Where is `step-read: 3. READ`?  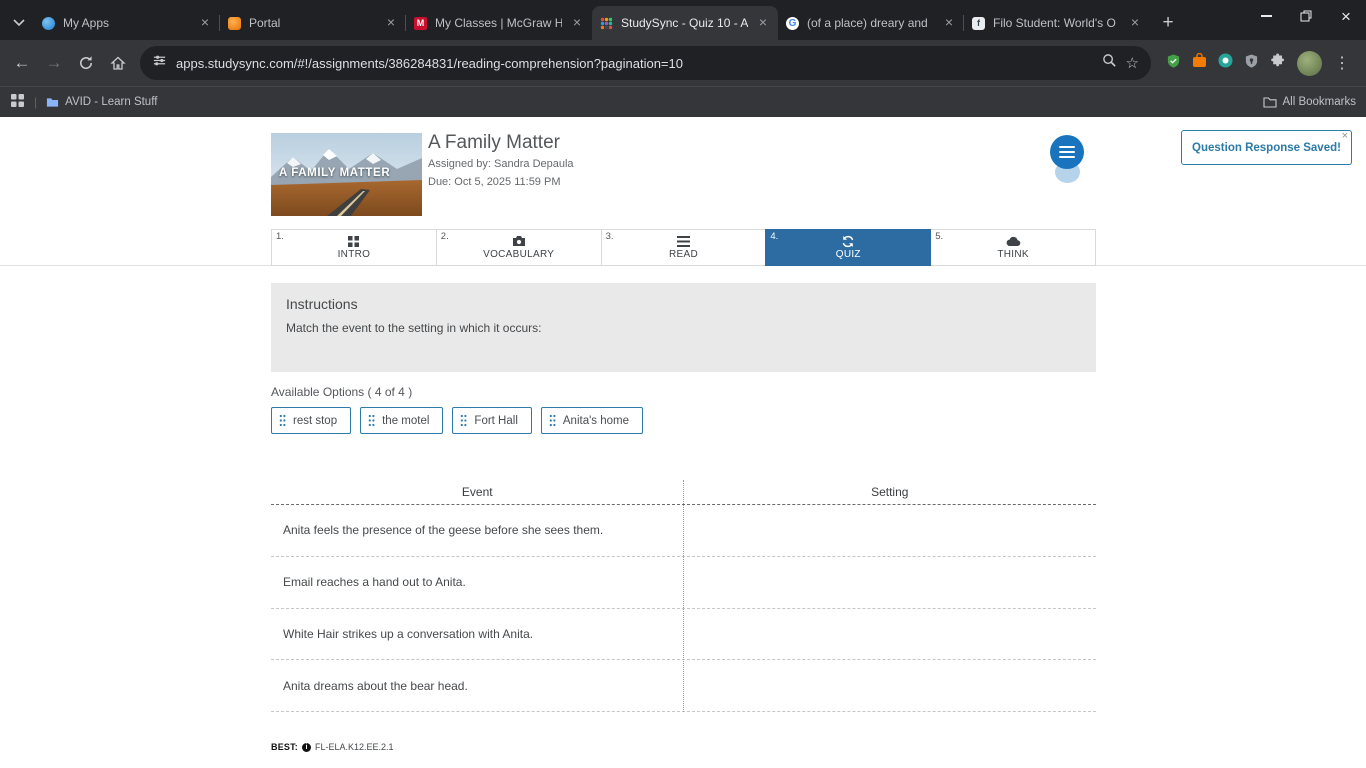
step-read: 3. READ is located at coordinates (683, 247).